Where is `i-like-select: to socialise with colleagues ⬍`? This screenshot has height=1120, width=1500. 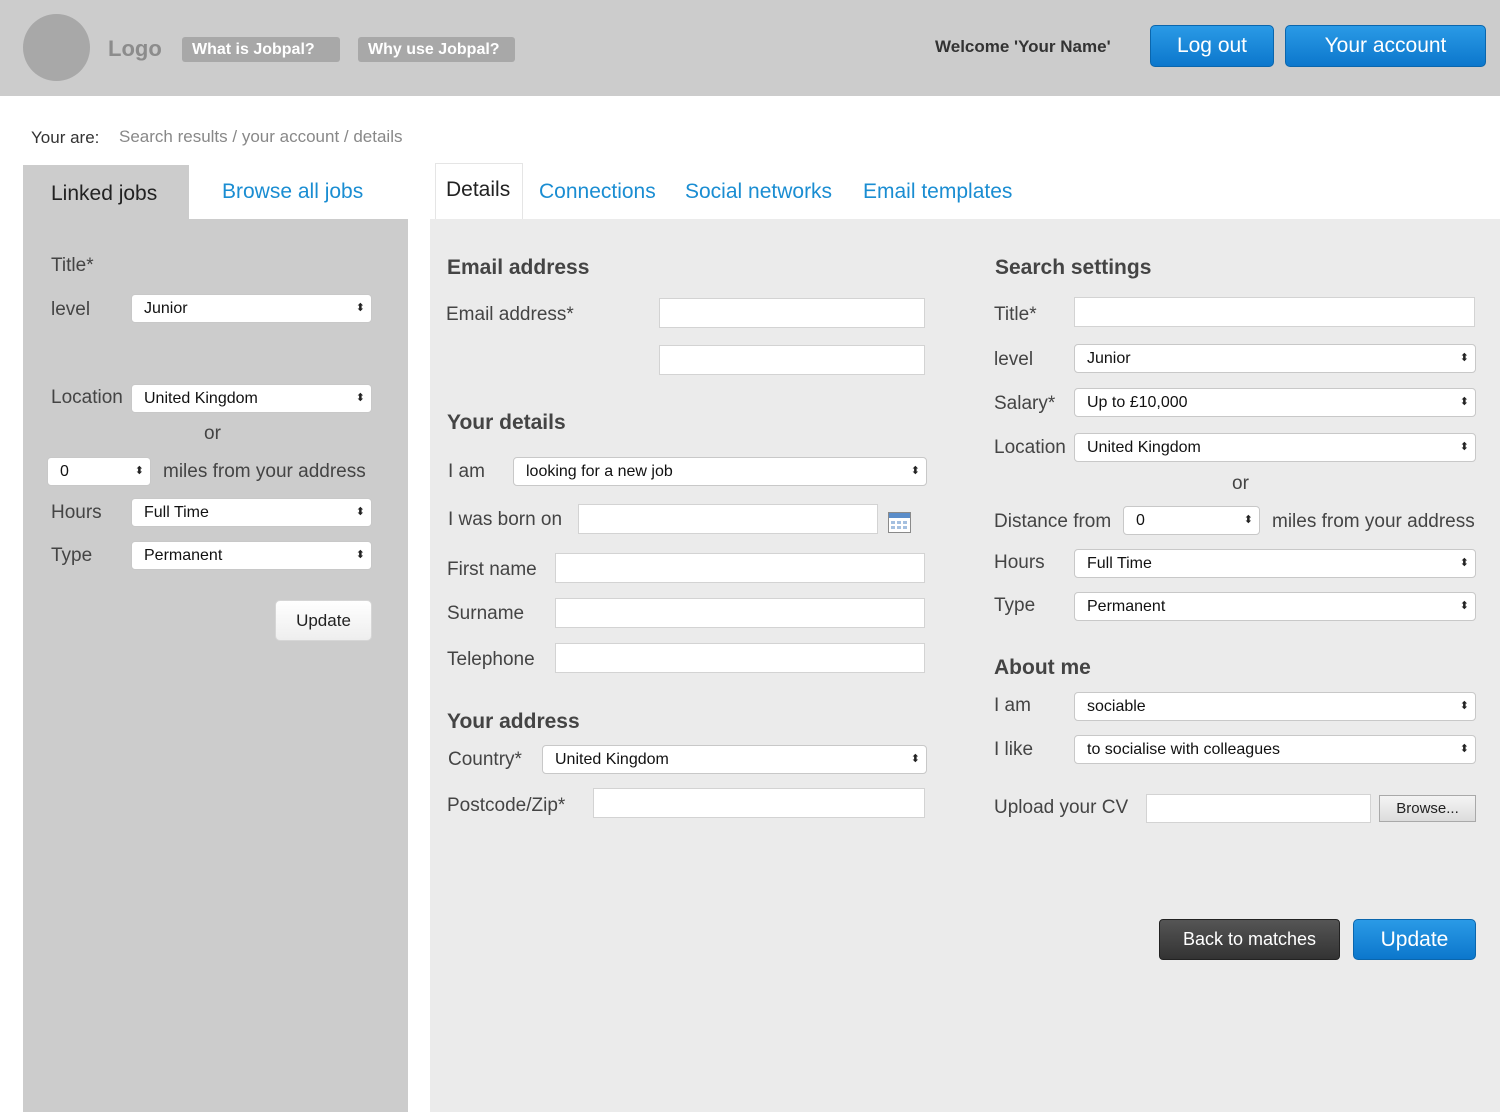
i-like-select: to socialise with colleagues ⬍ is located at coordinates (1275, 749).